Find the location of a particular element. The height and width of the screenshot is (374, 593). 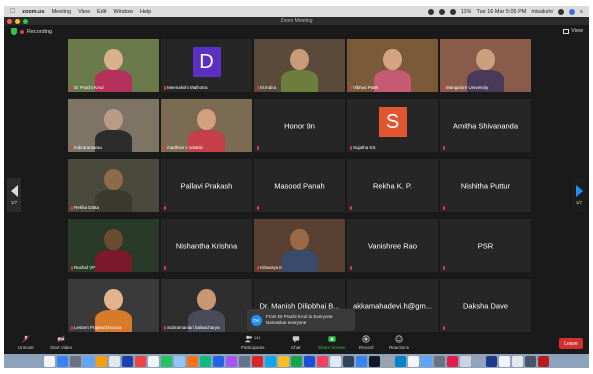

chat-button: Chat is located at coordinates (296, 342).